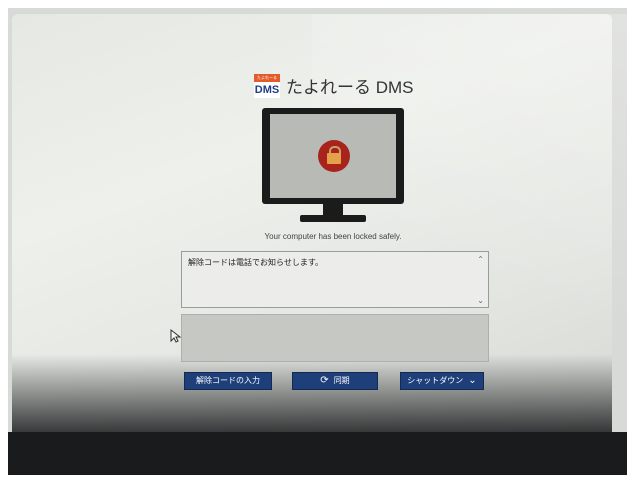 This screenshot has height=477, width=633. I want to click on shutdown-button: シャットダウン ⌄, so click(442, 381).